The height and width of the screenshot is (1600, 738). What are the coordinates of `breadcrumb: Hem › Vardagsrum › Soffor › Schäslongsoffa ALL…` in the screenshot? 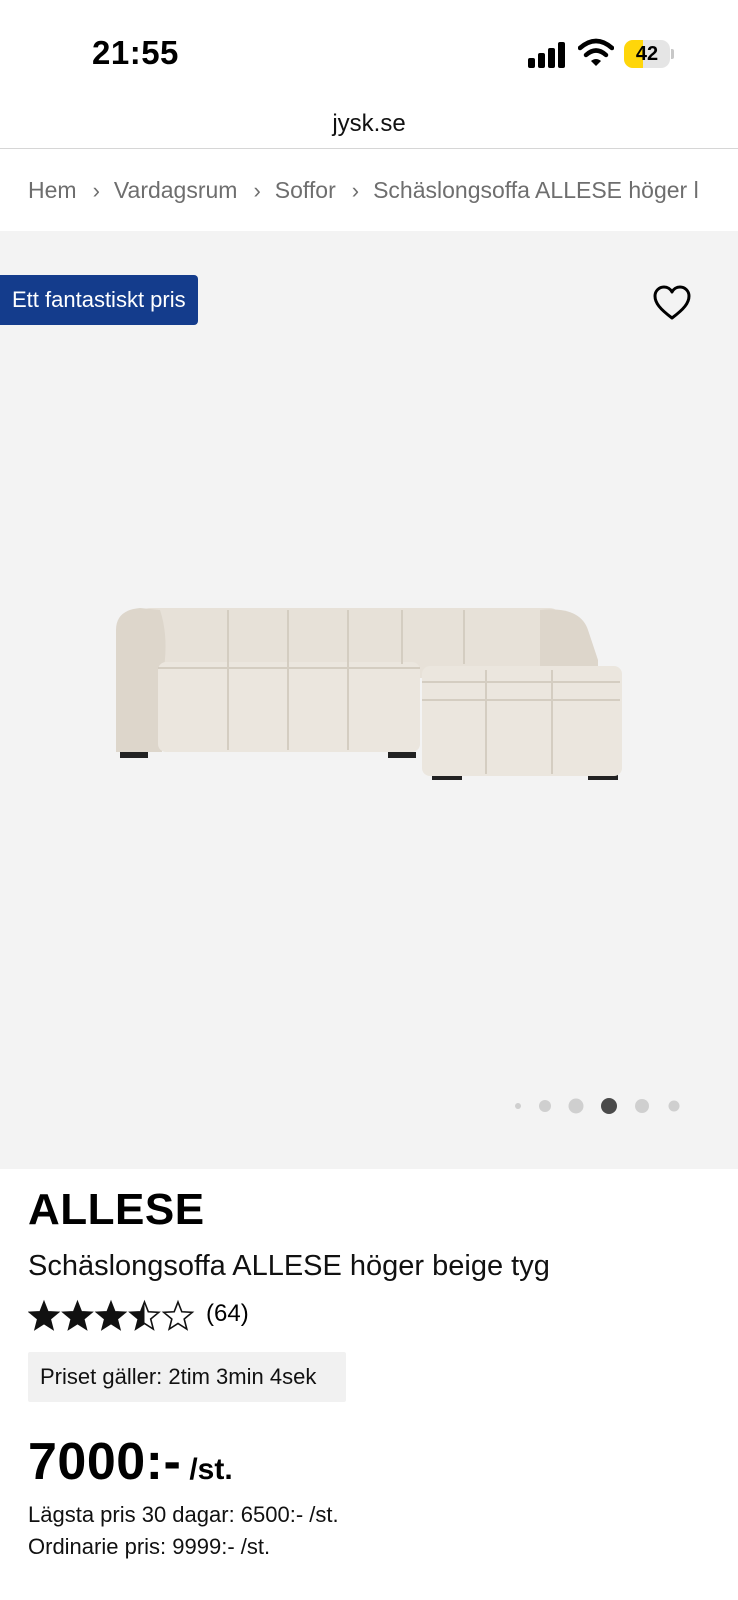 It's located at (373, 190).